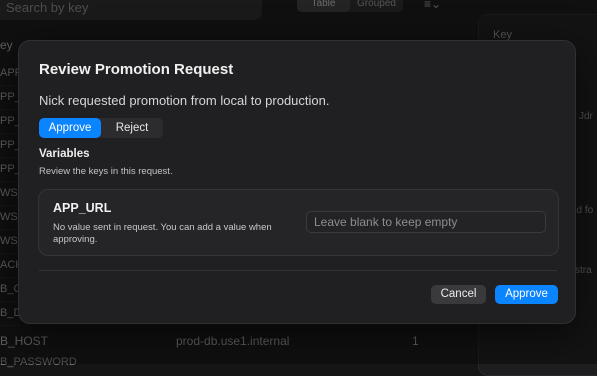  I want to click on variable-key: APP_URL, so click(82, 208).